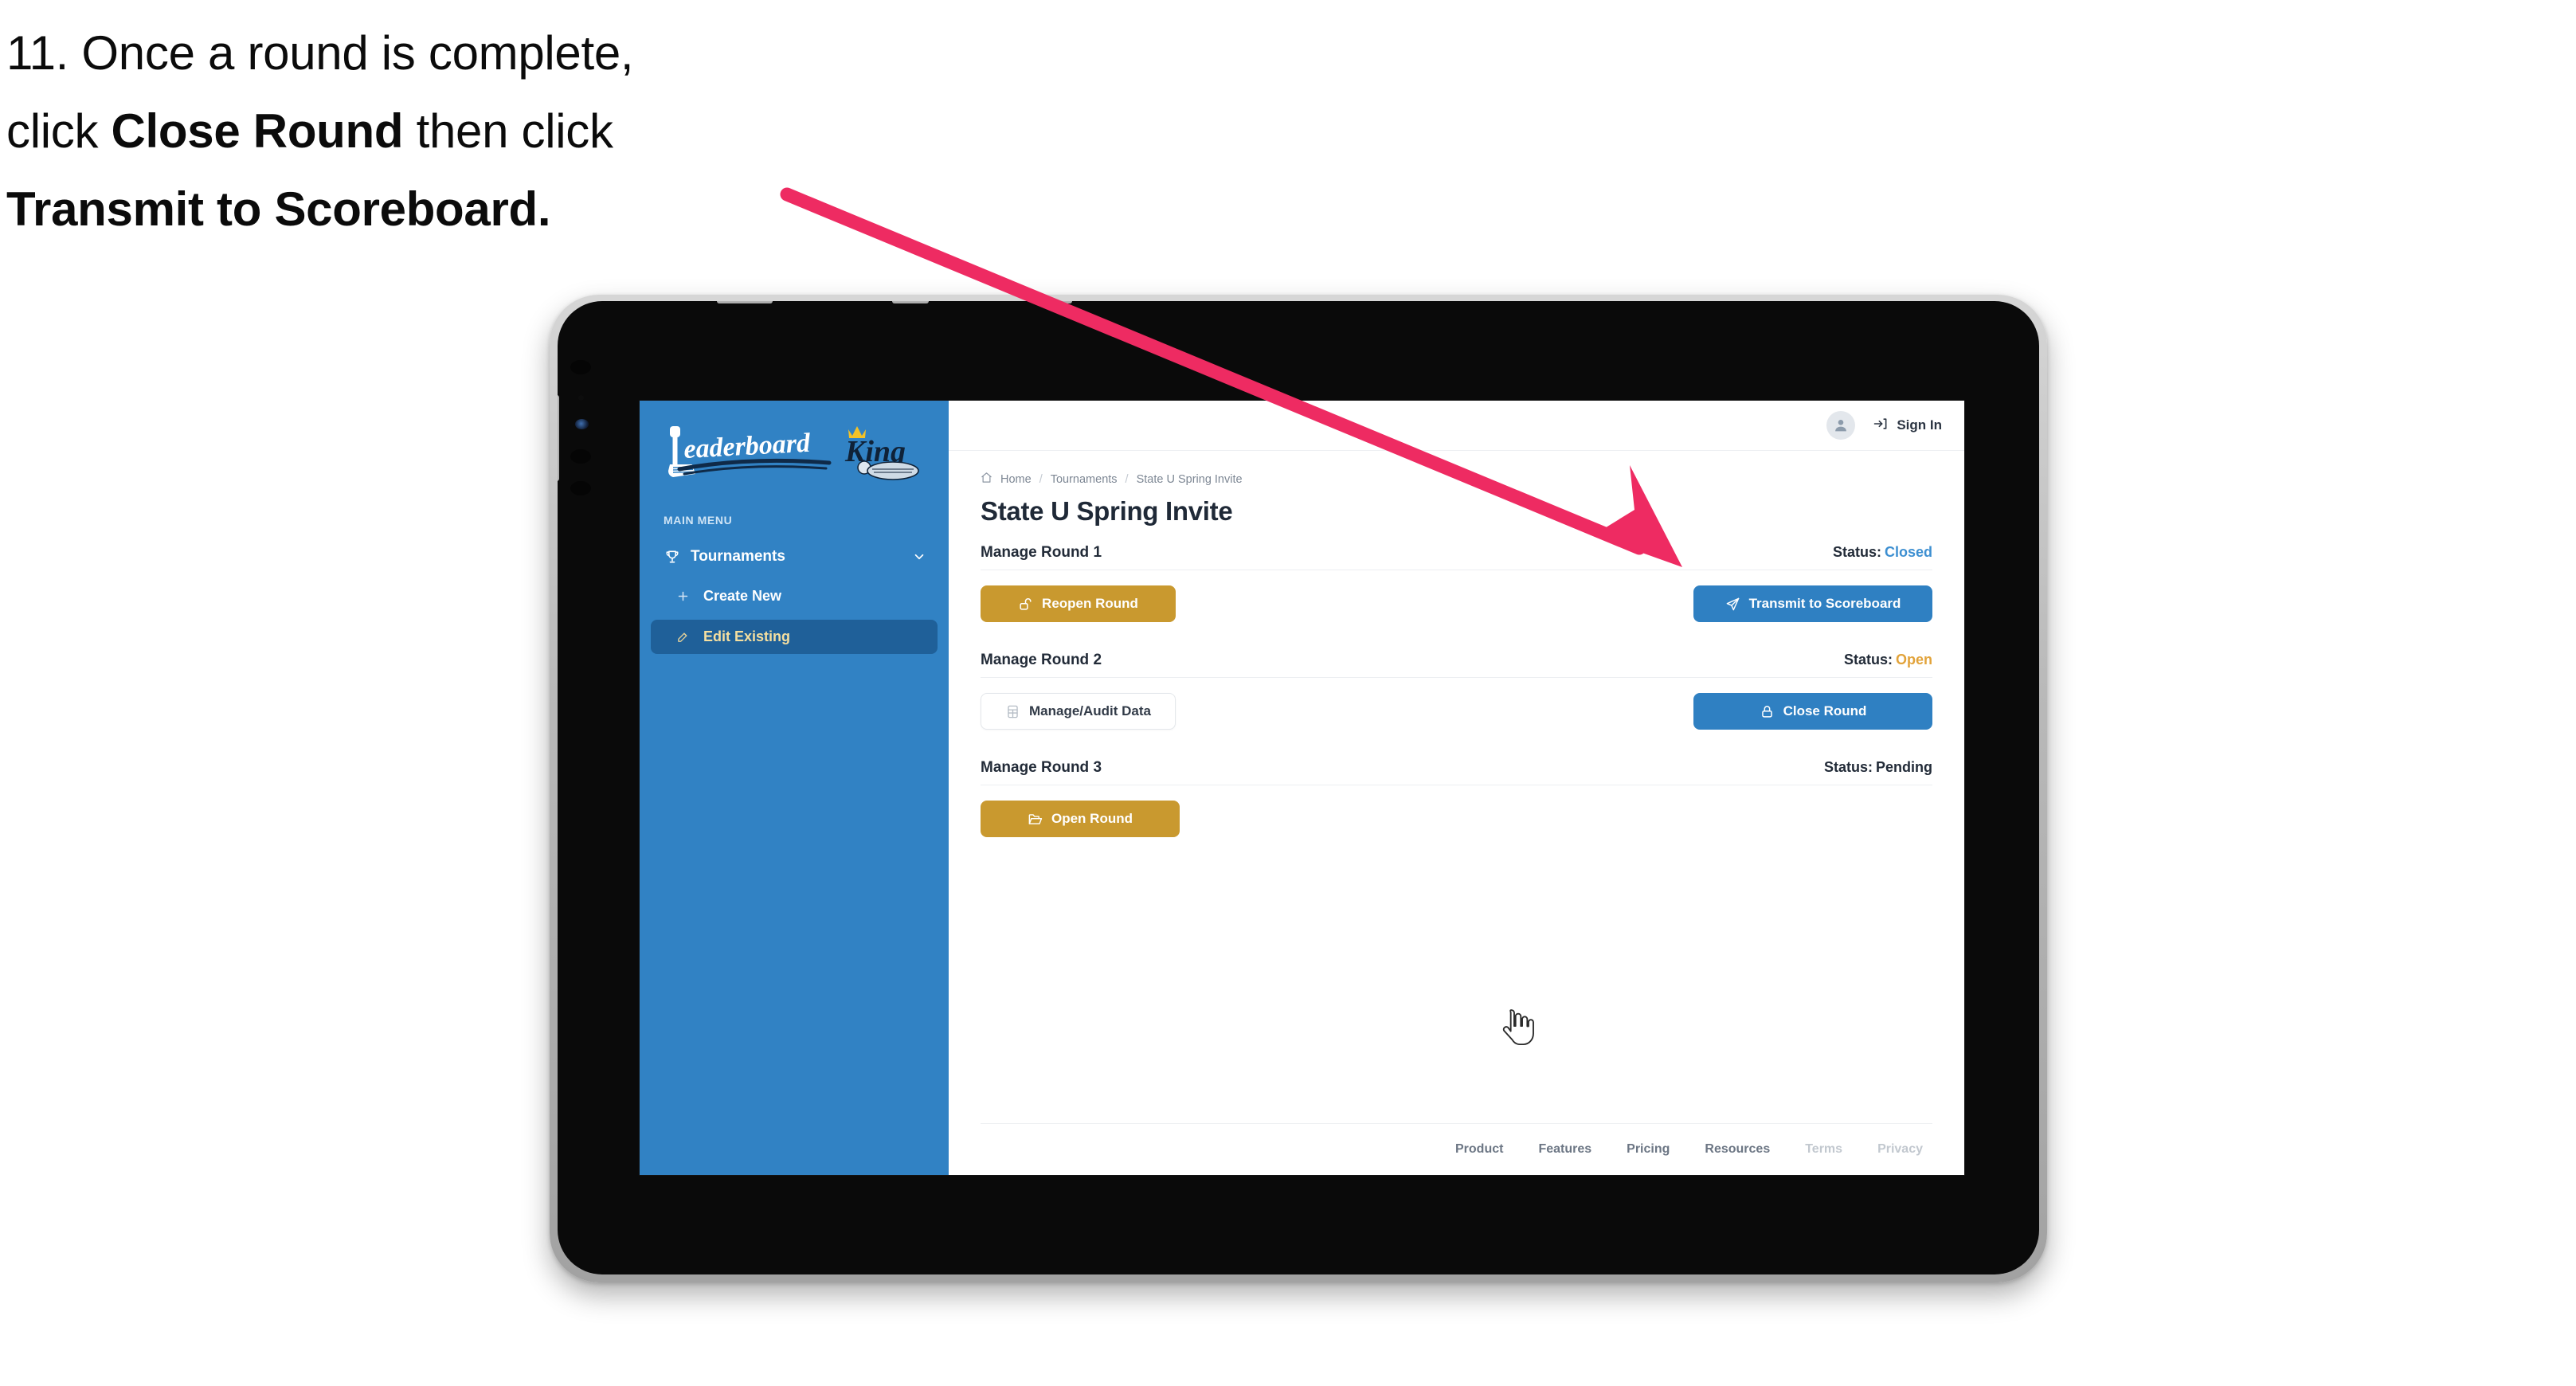 Image resolution: width=2576 pixels, height=1386 pixels. I want to click on caption-line-2-suffix: then click, so click(508, 131).